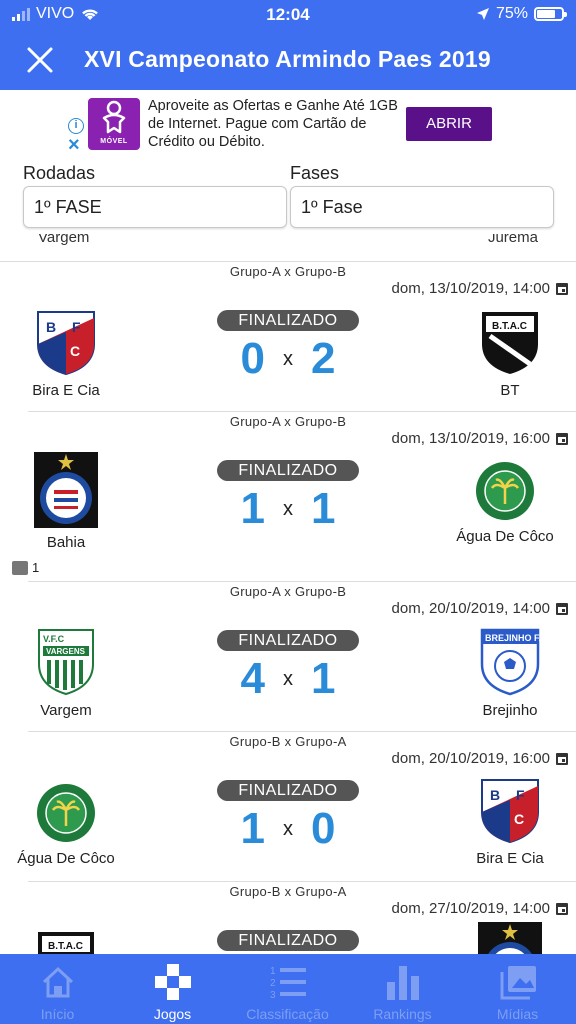 Image resolution: width=576 pixels, height=1024 pixels. What do you see at coordinates (155, 207) in the screenshot?
I see `rodadas-select: 1º FASE` at bounding box center [155, 207].